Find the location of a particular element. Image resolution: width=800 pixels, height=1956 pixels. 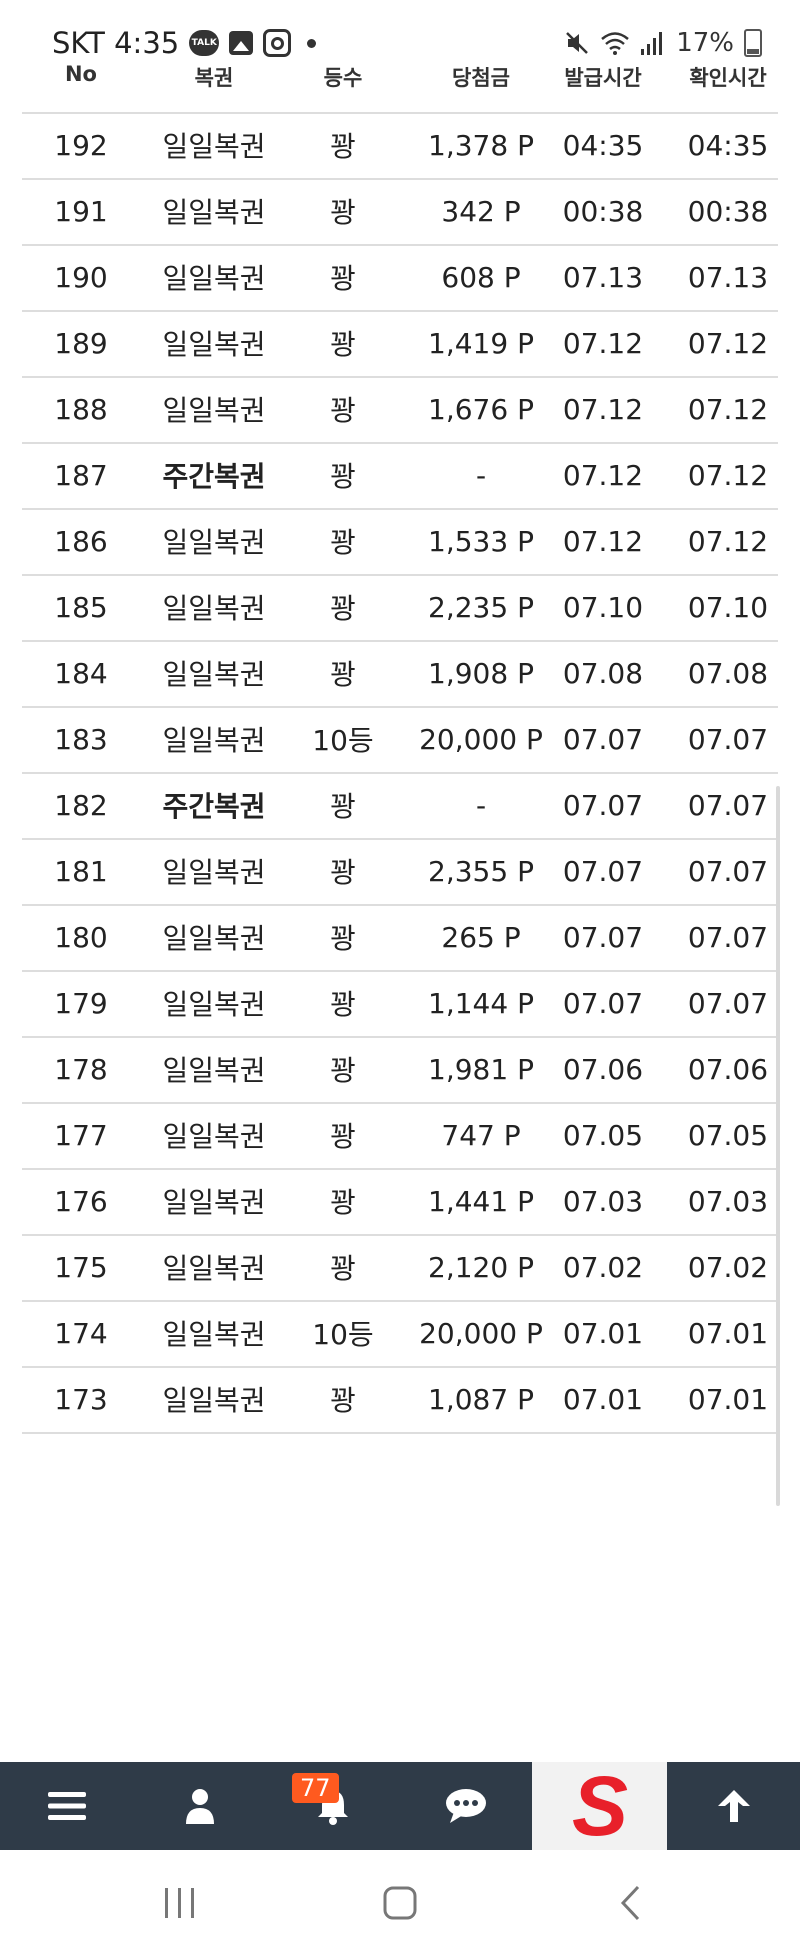

row-issue-time: 07.08 is located at coordinates (603, 673).